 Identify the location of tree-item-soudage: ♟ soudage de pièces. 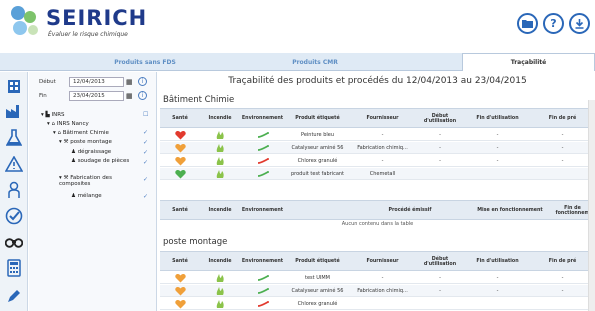
(101, 161).